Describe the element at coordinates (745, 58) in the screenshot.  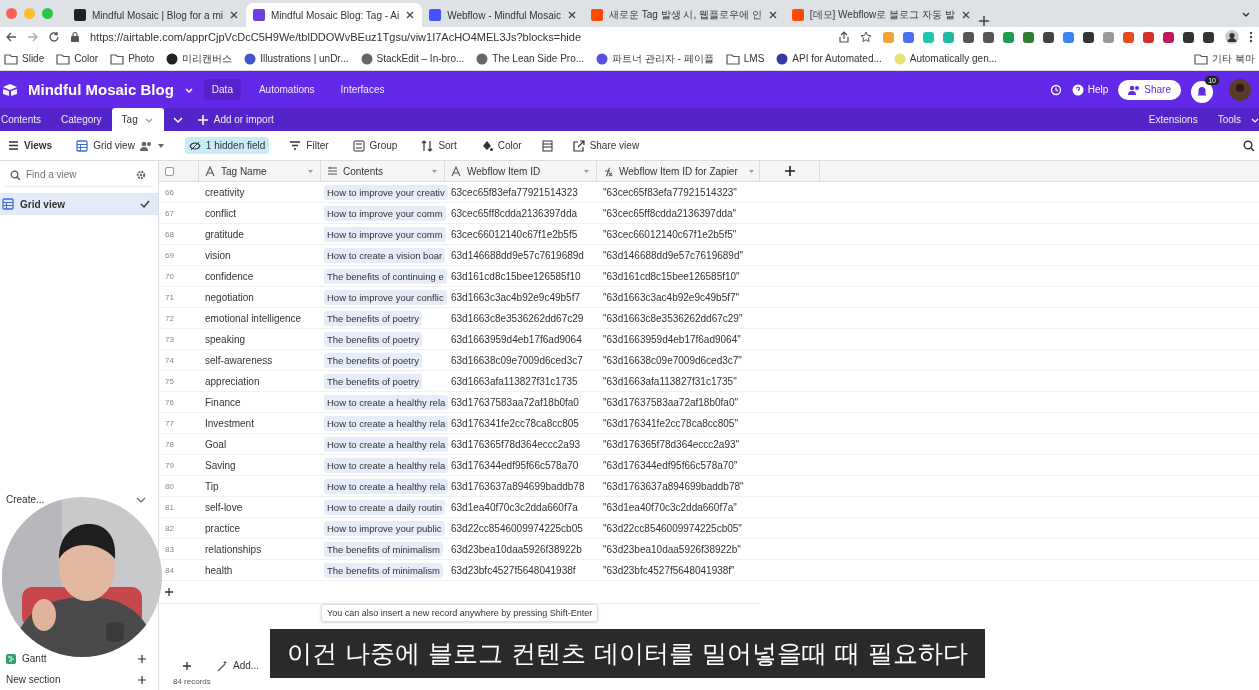
I see `bookmark: LMS` at that location.